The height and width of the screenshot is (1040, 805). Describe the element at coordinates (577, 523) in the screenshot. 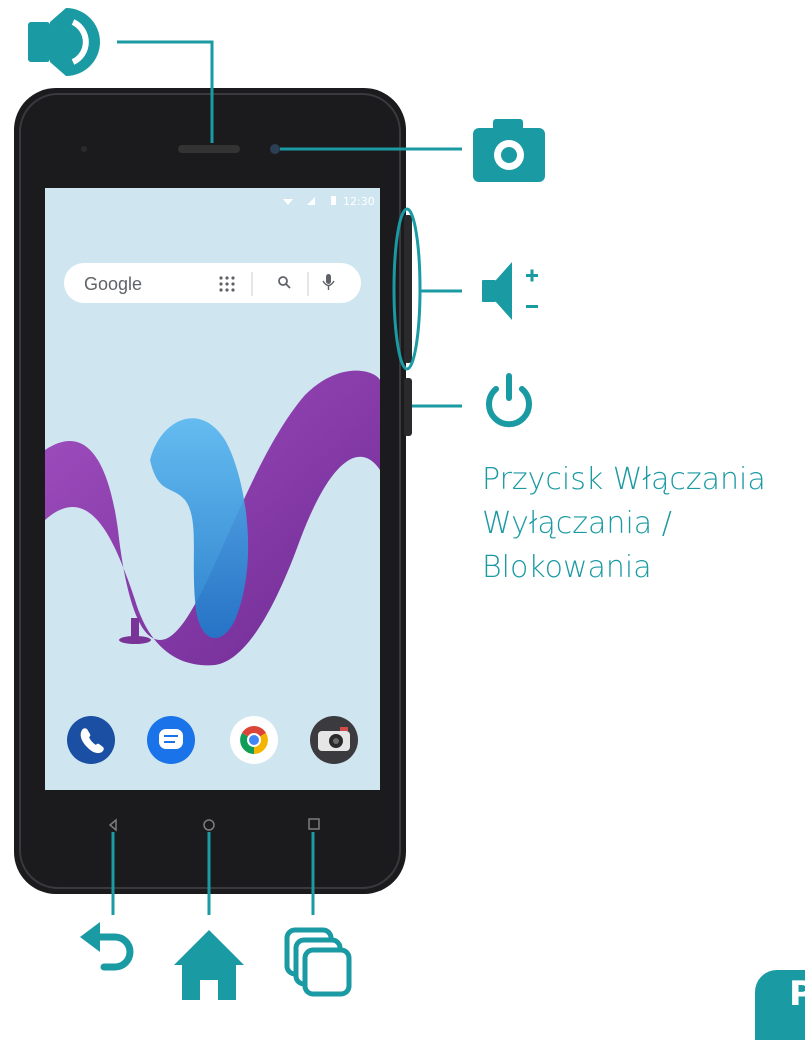

I see `power-button-label-line2: Wyłączania /` at that location.